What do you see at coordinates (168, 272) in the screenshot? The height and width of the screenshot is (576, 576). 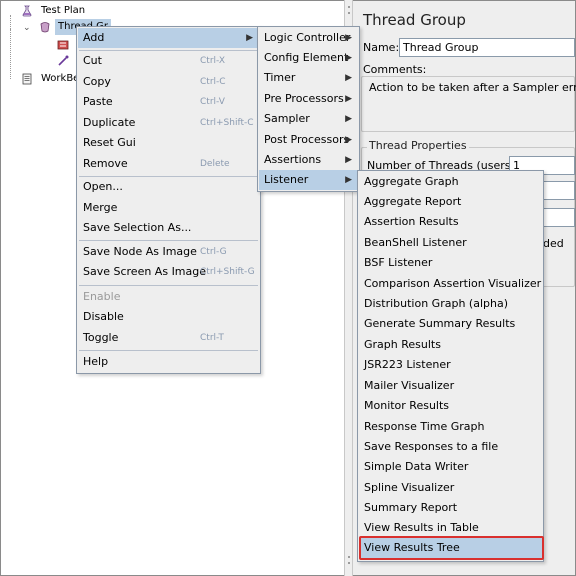 I see `menu-item-save-screen-as-image: Save Screen As Image Ctrl+Shift-G` at bounding box center [168, 272].